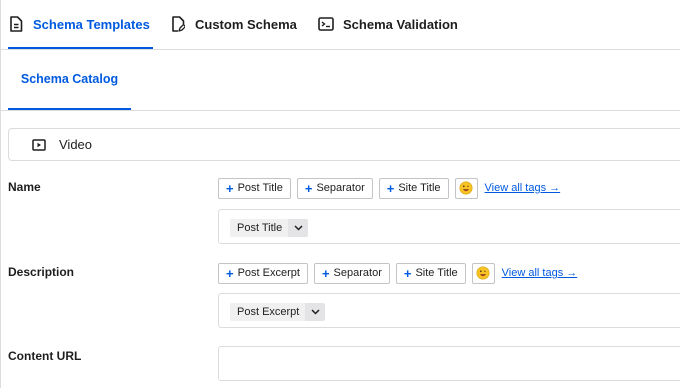 This screenshot has width=680, height=388. Describe the element at coordinates (400, 24) in the screenshot. I see `tab-label: Schema Validation` at that location.